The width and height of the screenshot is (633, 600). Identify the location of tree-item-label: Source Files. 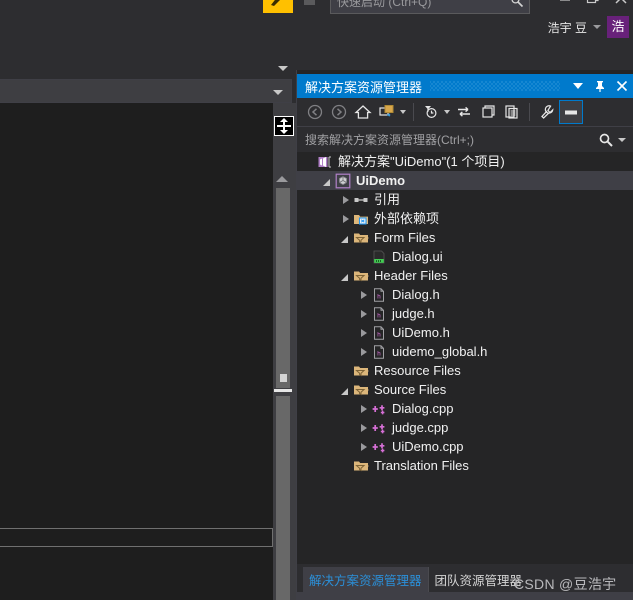
(410, 389).